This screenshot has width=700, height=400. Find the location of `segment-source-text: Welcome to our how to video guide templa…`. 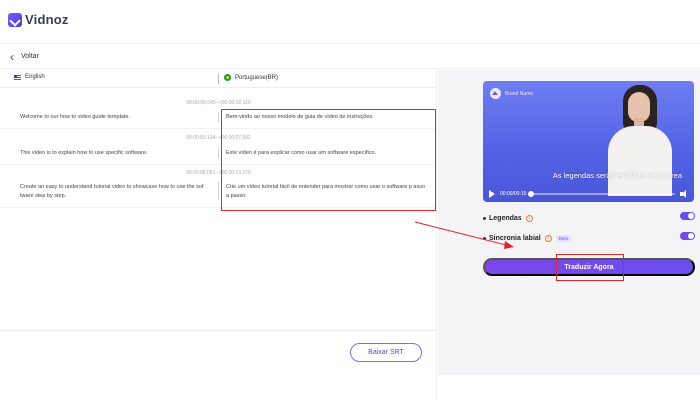

segment-source-text: Welcome to our how to video guide templa… is located at coordinates (118, 117).